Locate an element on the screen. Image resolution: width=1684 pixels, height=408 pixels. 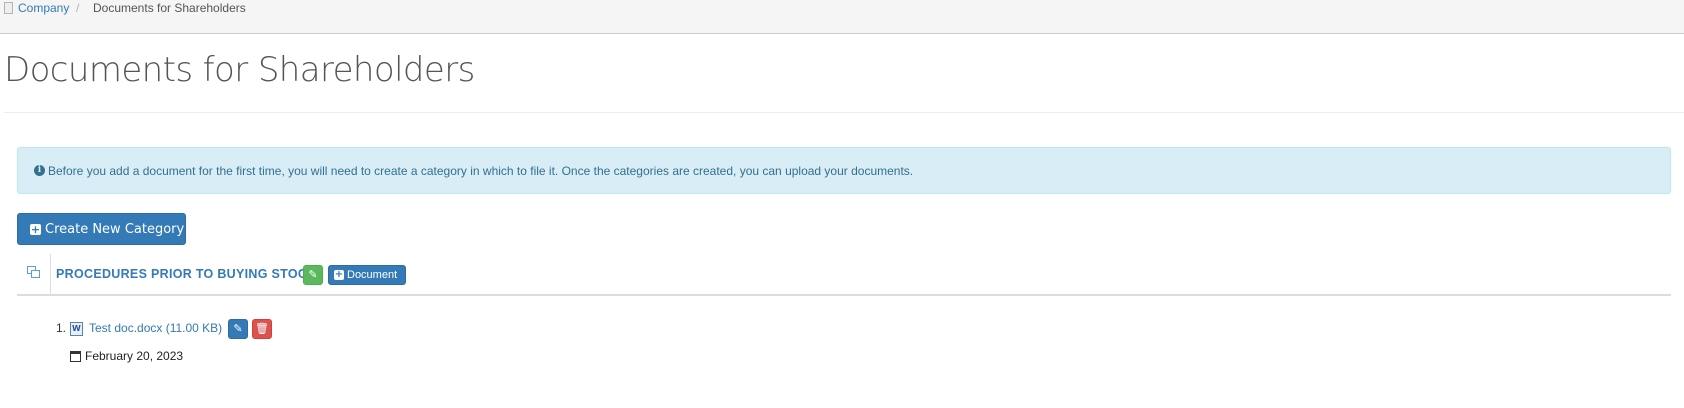
collapse-icon is located at coordinates (34, 272).